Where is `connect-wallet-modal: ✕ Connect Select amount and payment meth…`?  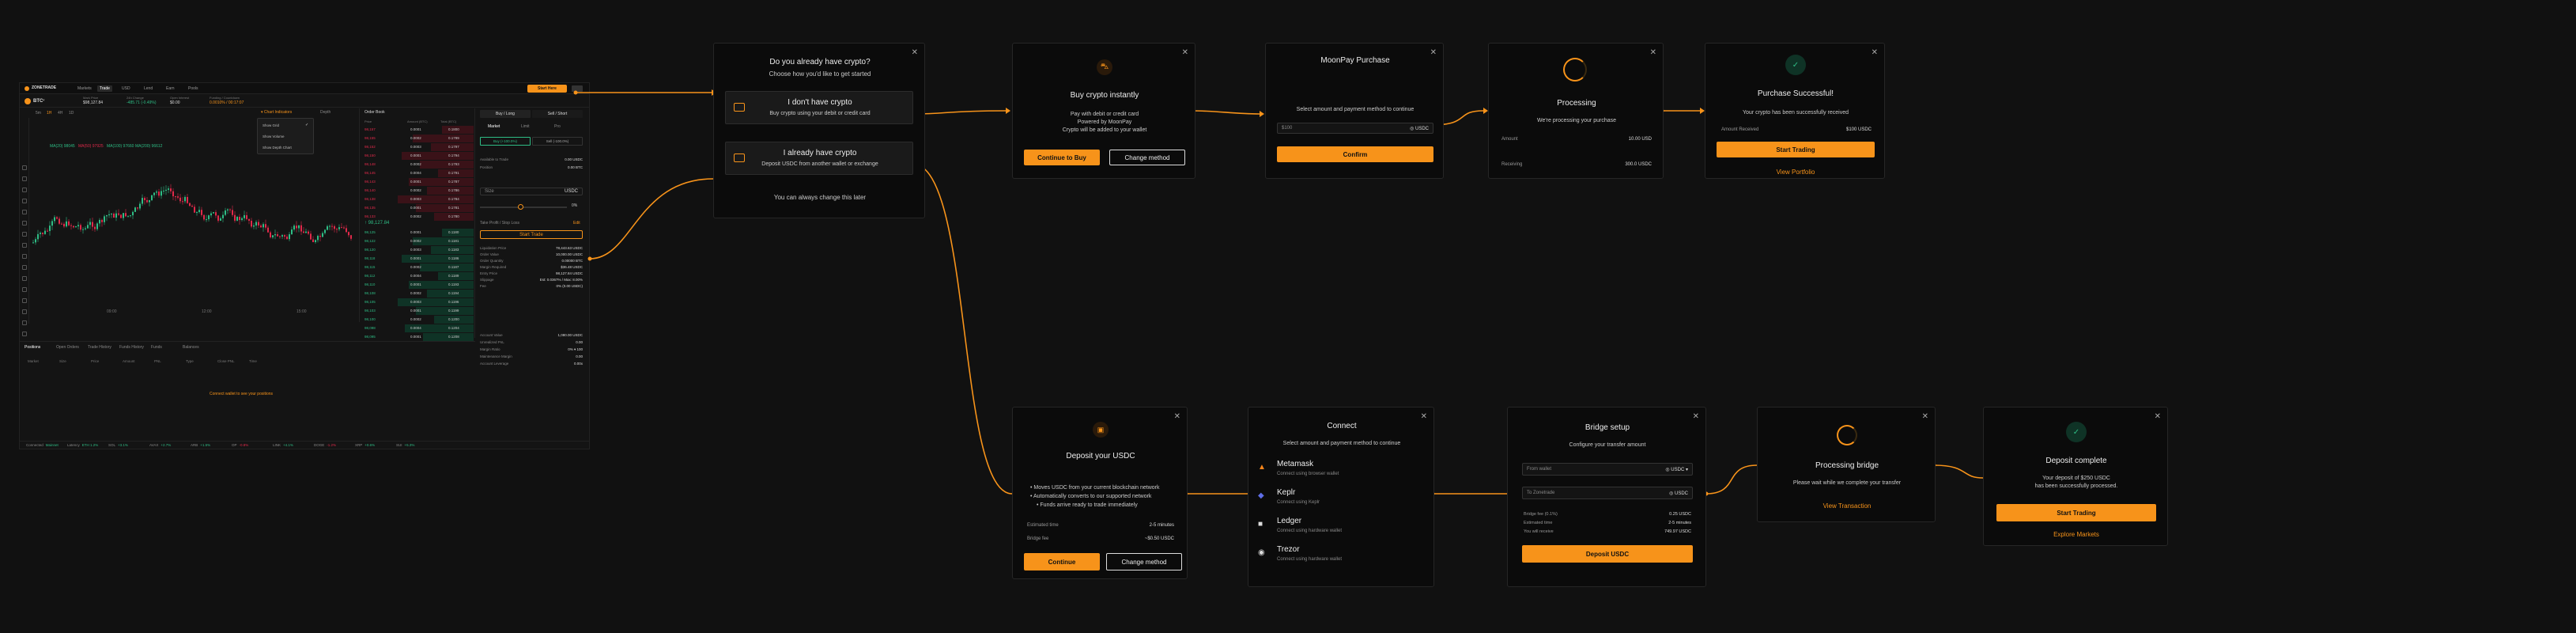 connect-wallet-modal: ✕ Connect Select amount and payment meth… is located at coordinates (1341, 497).